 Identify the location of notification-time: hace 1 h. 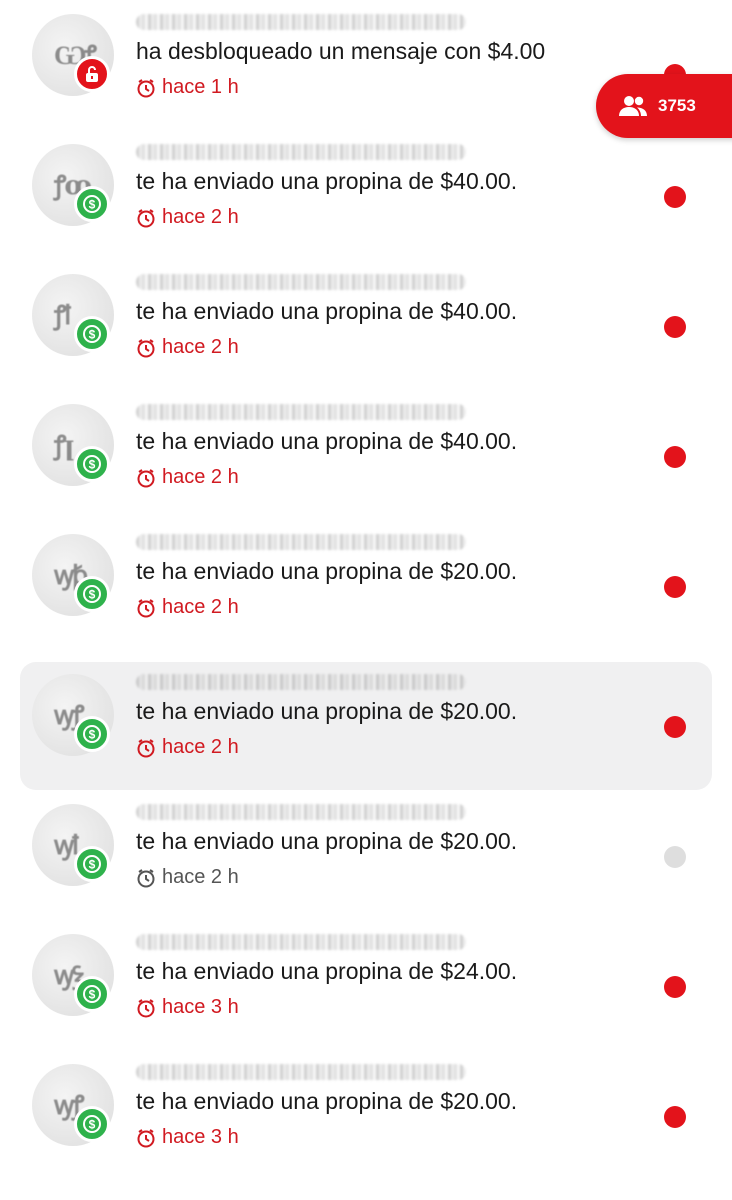
(187, 87).